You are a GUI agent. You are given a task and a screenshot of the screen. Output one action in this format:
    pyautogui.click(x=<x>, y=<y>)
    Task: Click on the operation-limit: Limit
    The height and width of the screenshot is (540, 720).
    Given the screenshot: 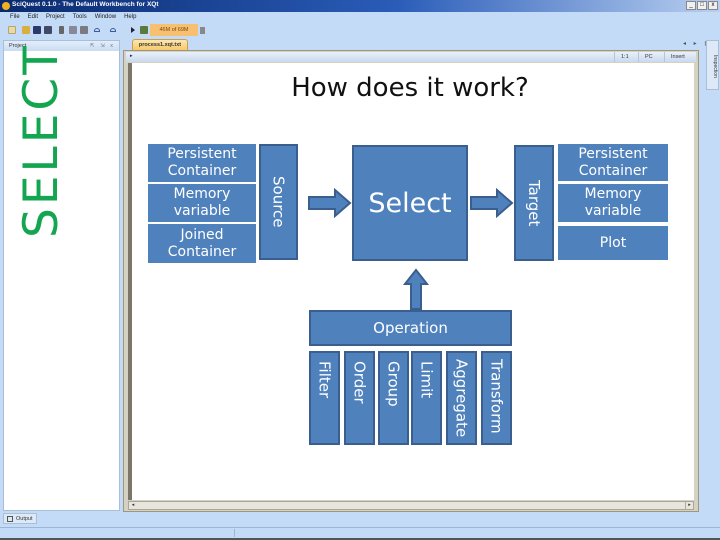 What is the action you would take?
    pyautogui.click(x=426, y=398)
    